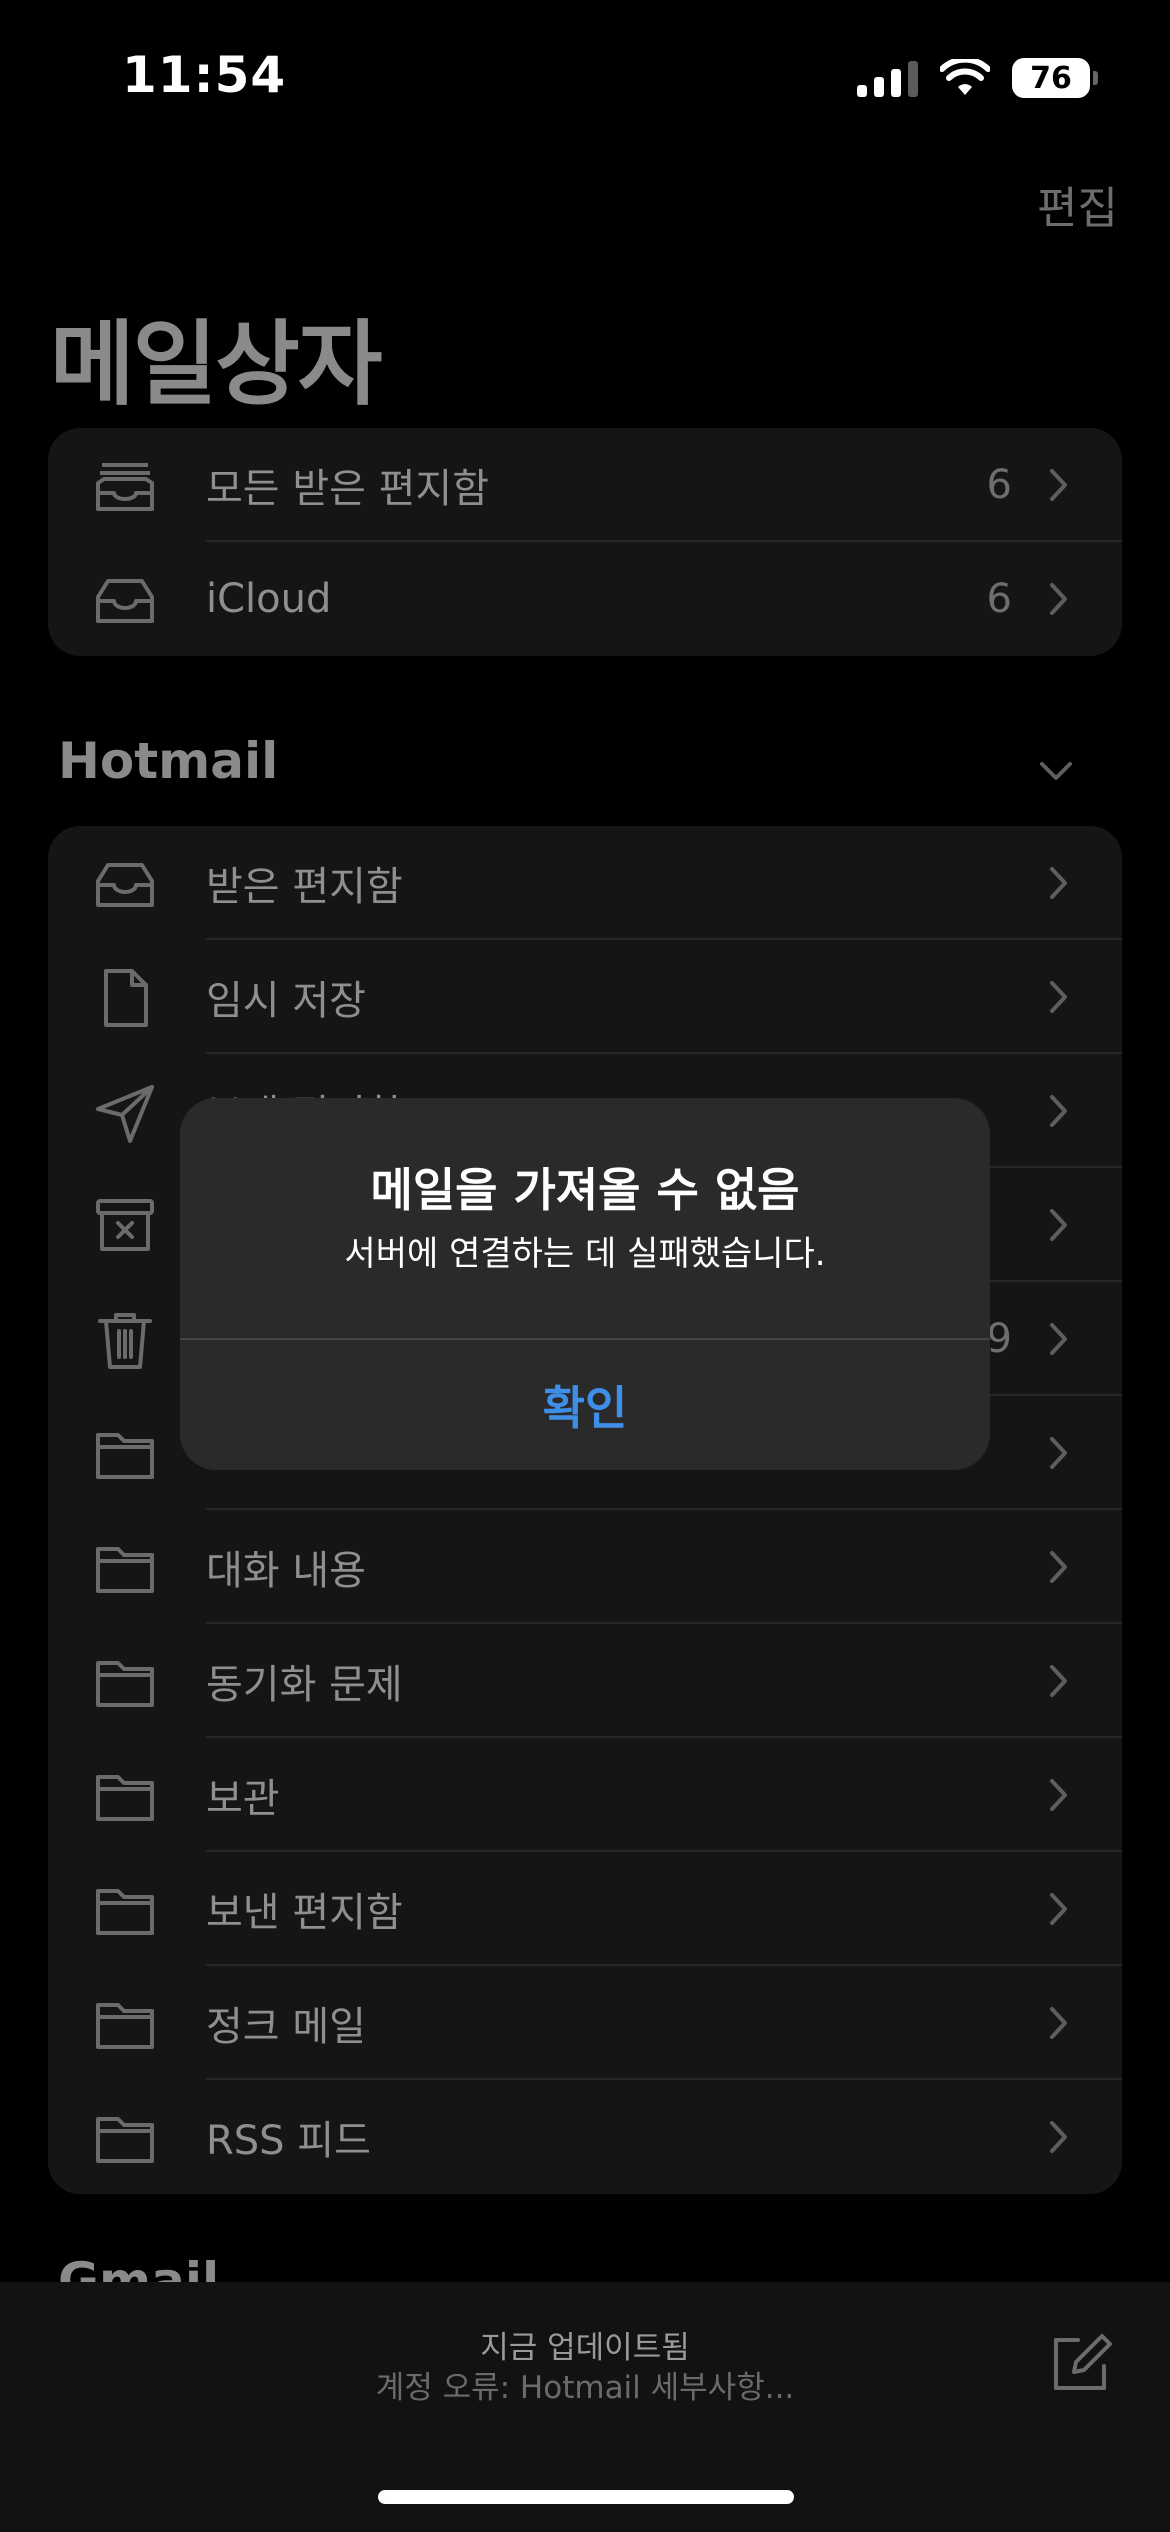  What do you see at coordinates (585, 997) in the screenshot?
I see `mailbox-row-hotmail: 임시 저장` at bounding box center [585, 997].